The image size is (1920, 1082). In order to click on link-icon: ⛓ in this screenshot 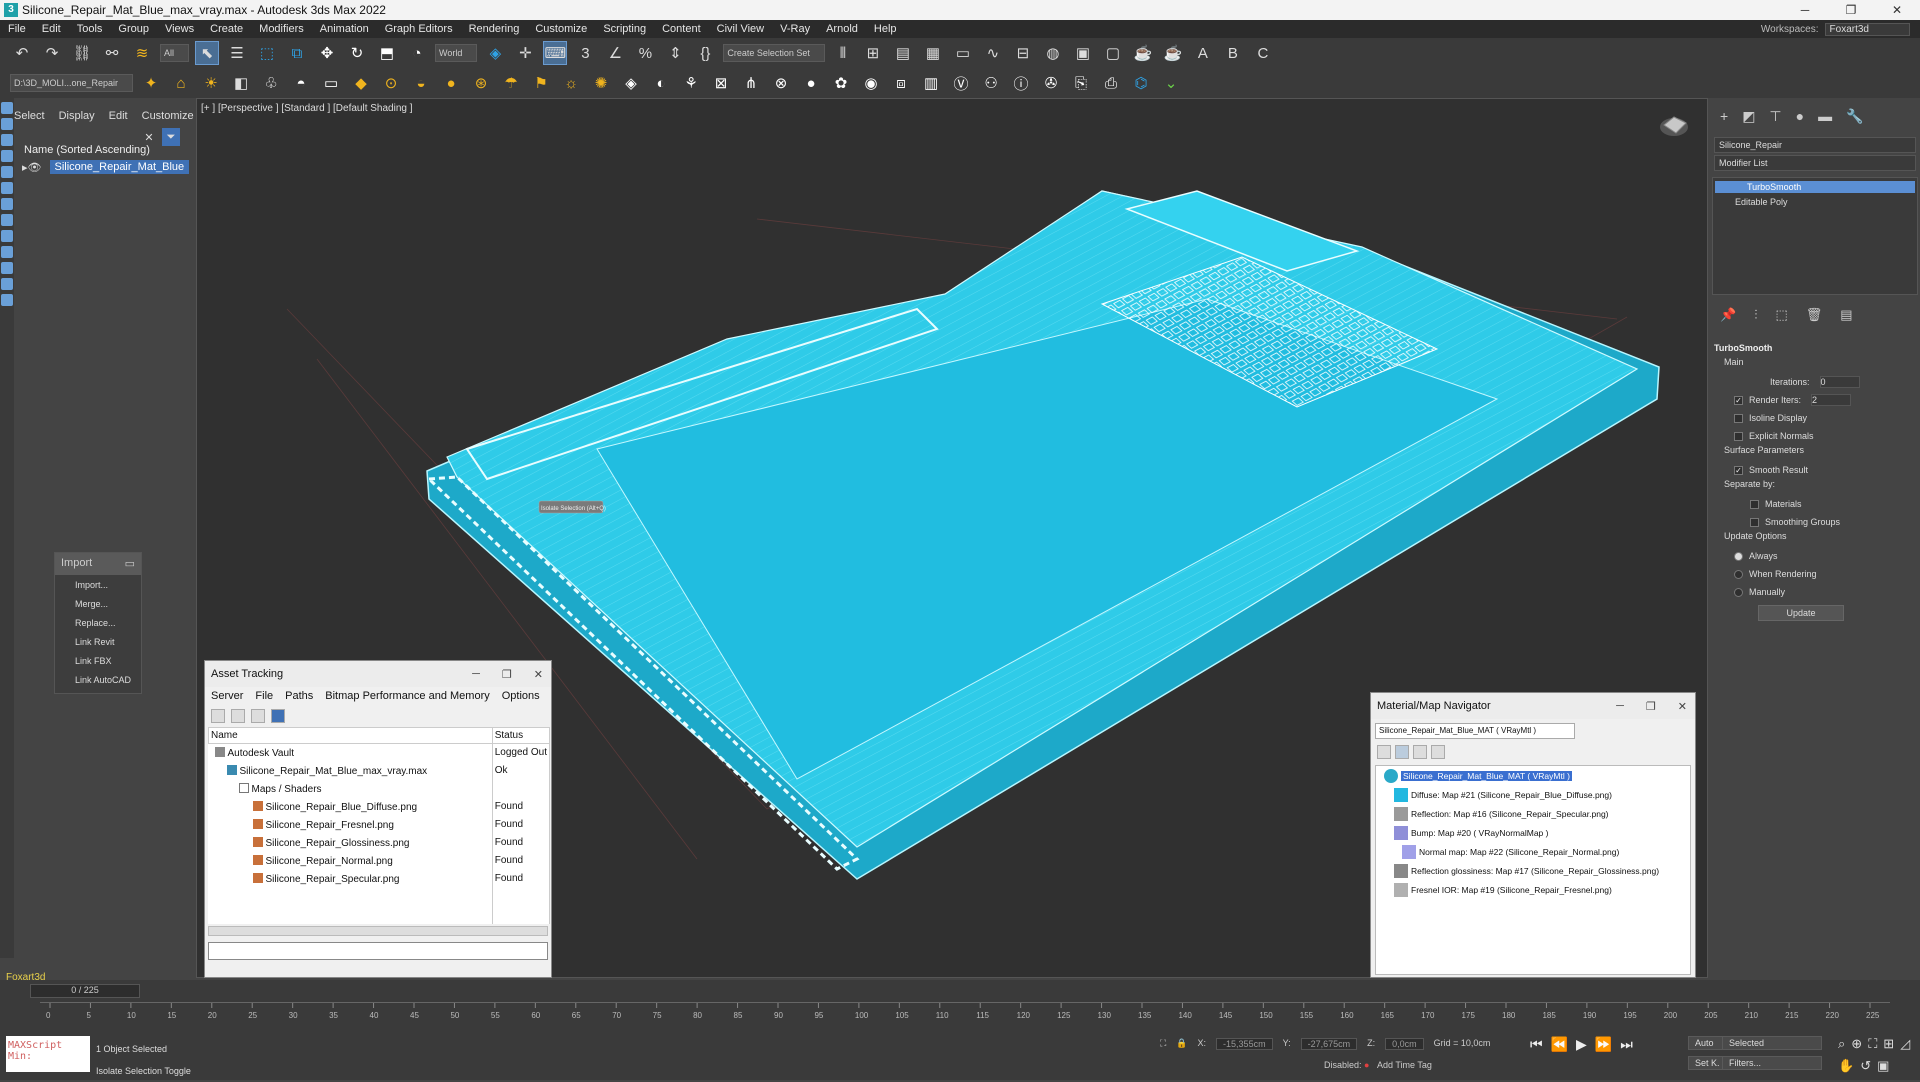, I will do `click(82, 53)`.